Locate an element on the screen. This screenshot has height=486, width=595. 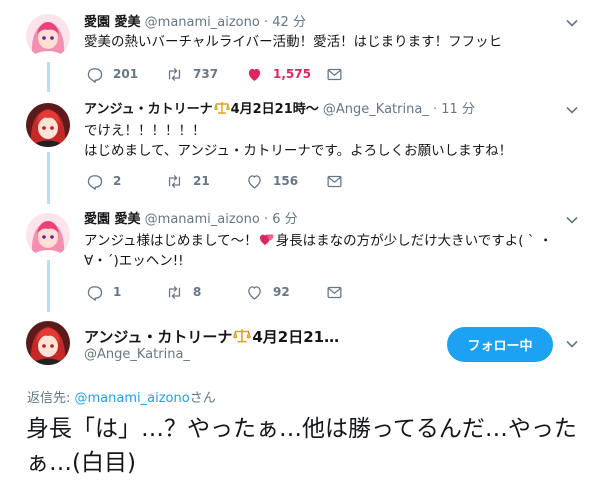
tweet-text-line: 愛美の熱いバーチャルライバー活動！愛活！はじまります！フフッヒ is located at coordinates (293, 42).